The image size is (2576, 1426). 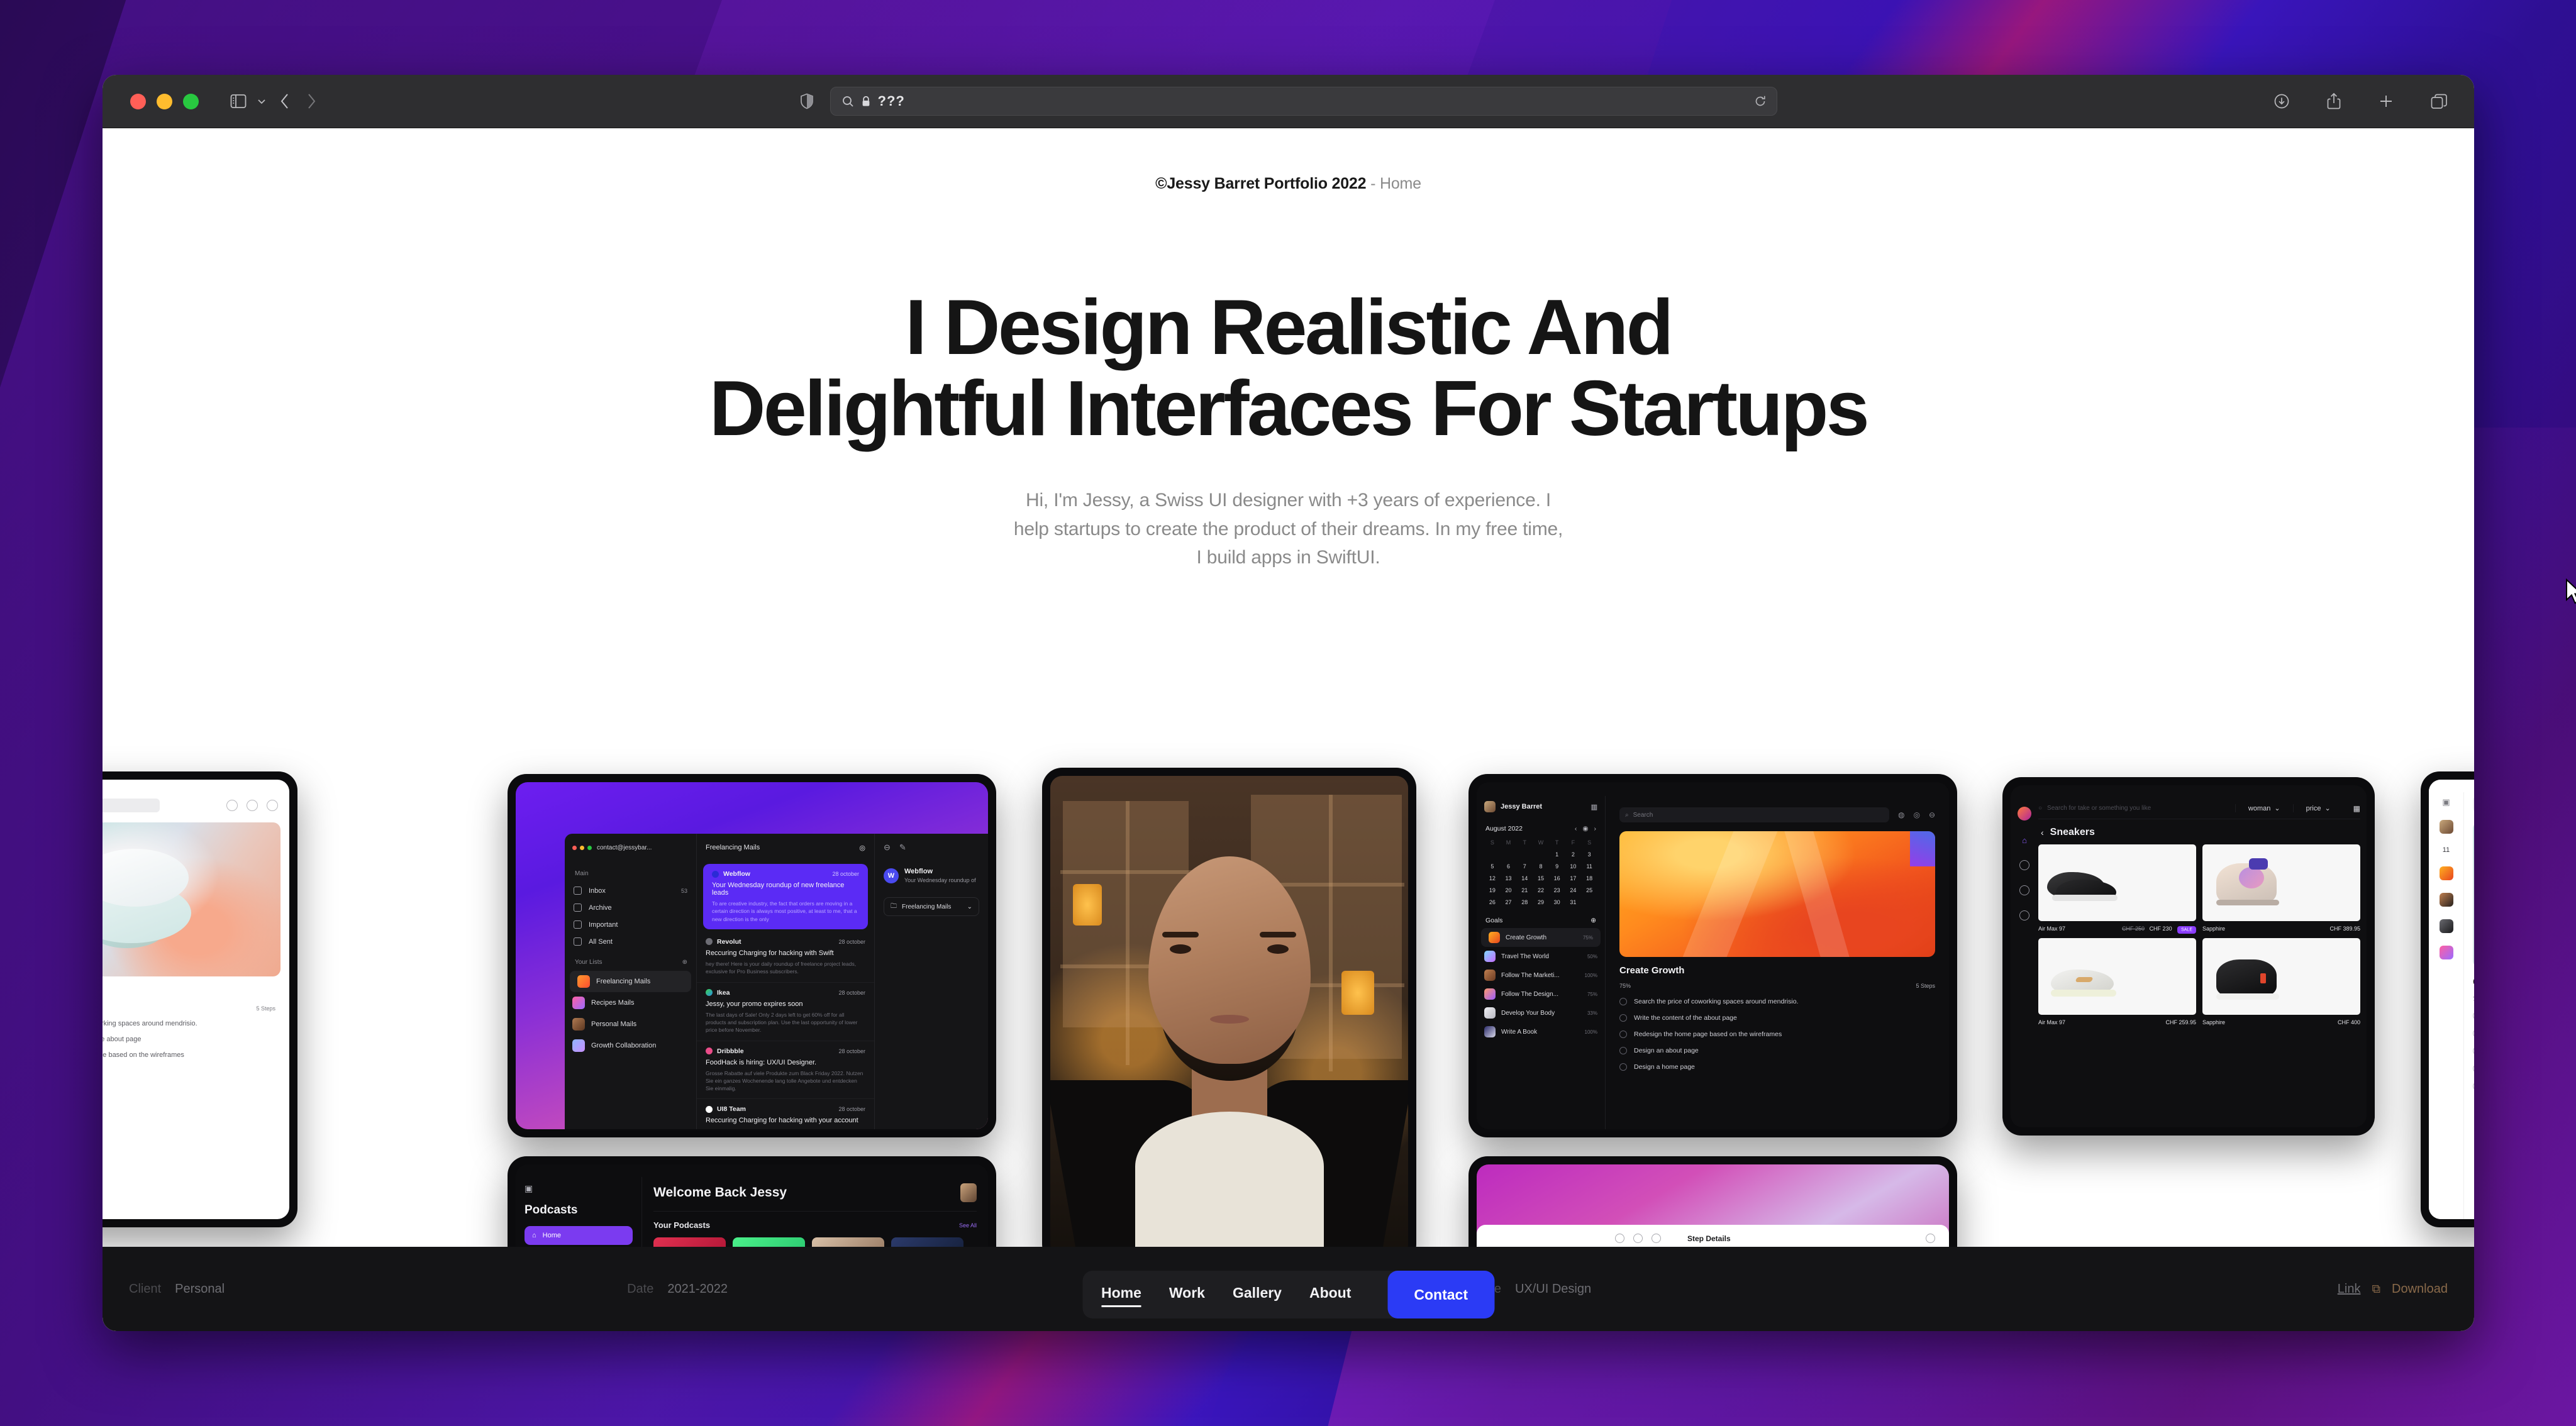 I want to click on goal-task-row: Write the content of the about page, so click(x=1777, y=1018).